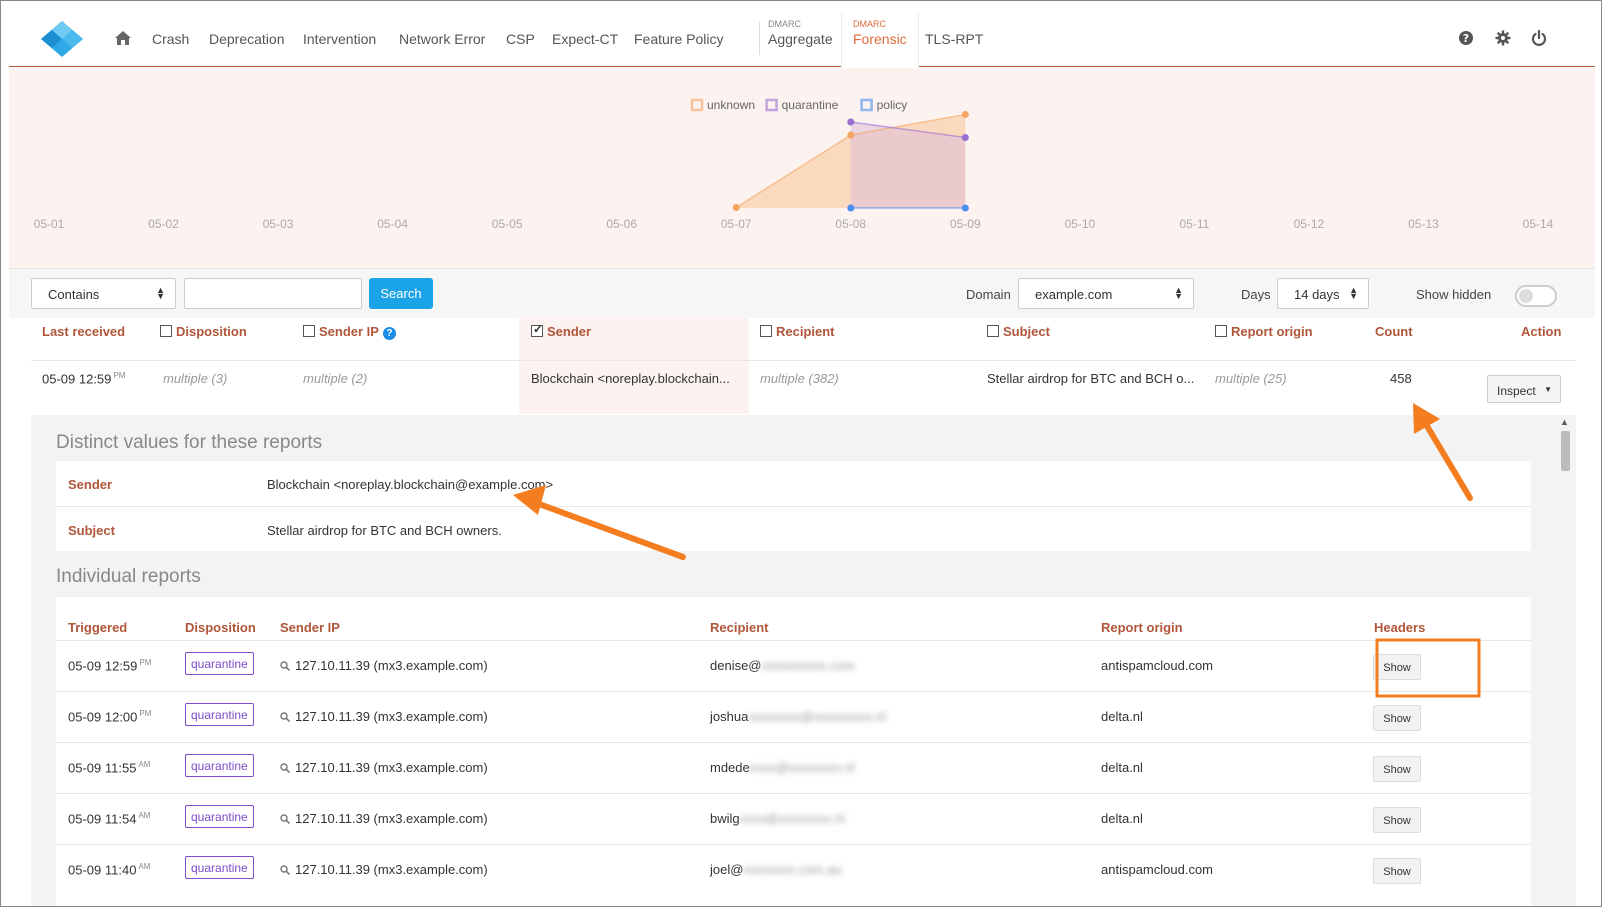 The image size is (1602, 907). What do you see at coordinates (1503, 38) in the screenshot?
I see `settings-gear-icon` at bounding box center [1503, 38].